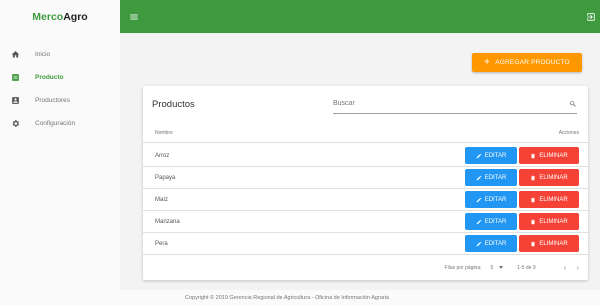  Describe the element at coordinates (75, 16) in the screenshot. I see `brand-part2: Agro` at that location.